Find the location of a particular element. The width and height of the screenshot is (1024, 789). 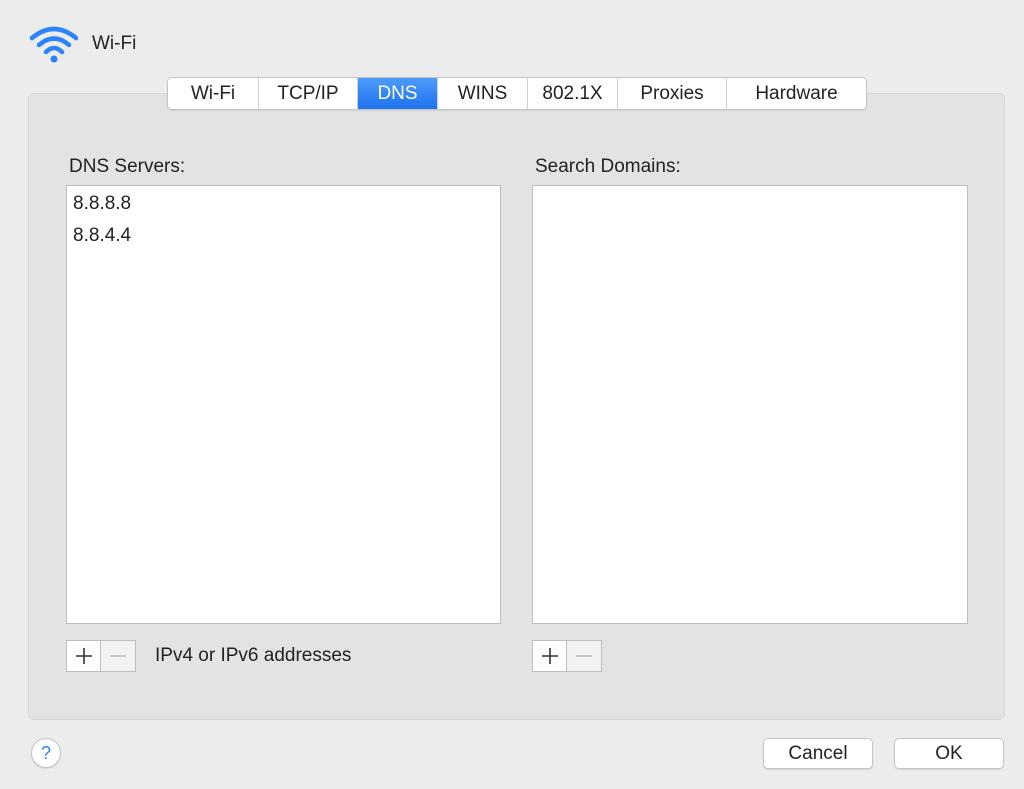

help-button: ? is located at coordinates (46, 753).